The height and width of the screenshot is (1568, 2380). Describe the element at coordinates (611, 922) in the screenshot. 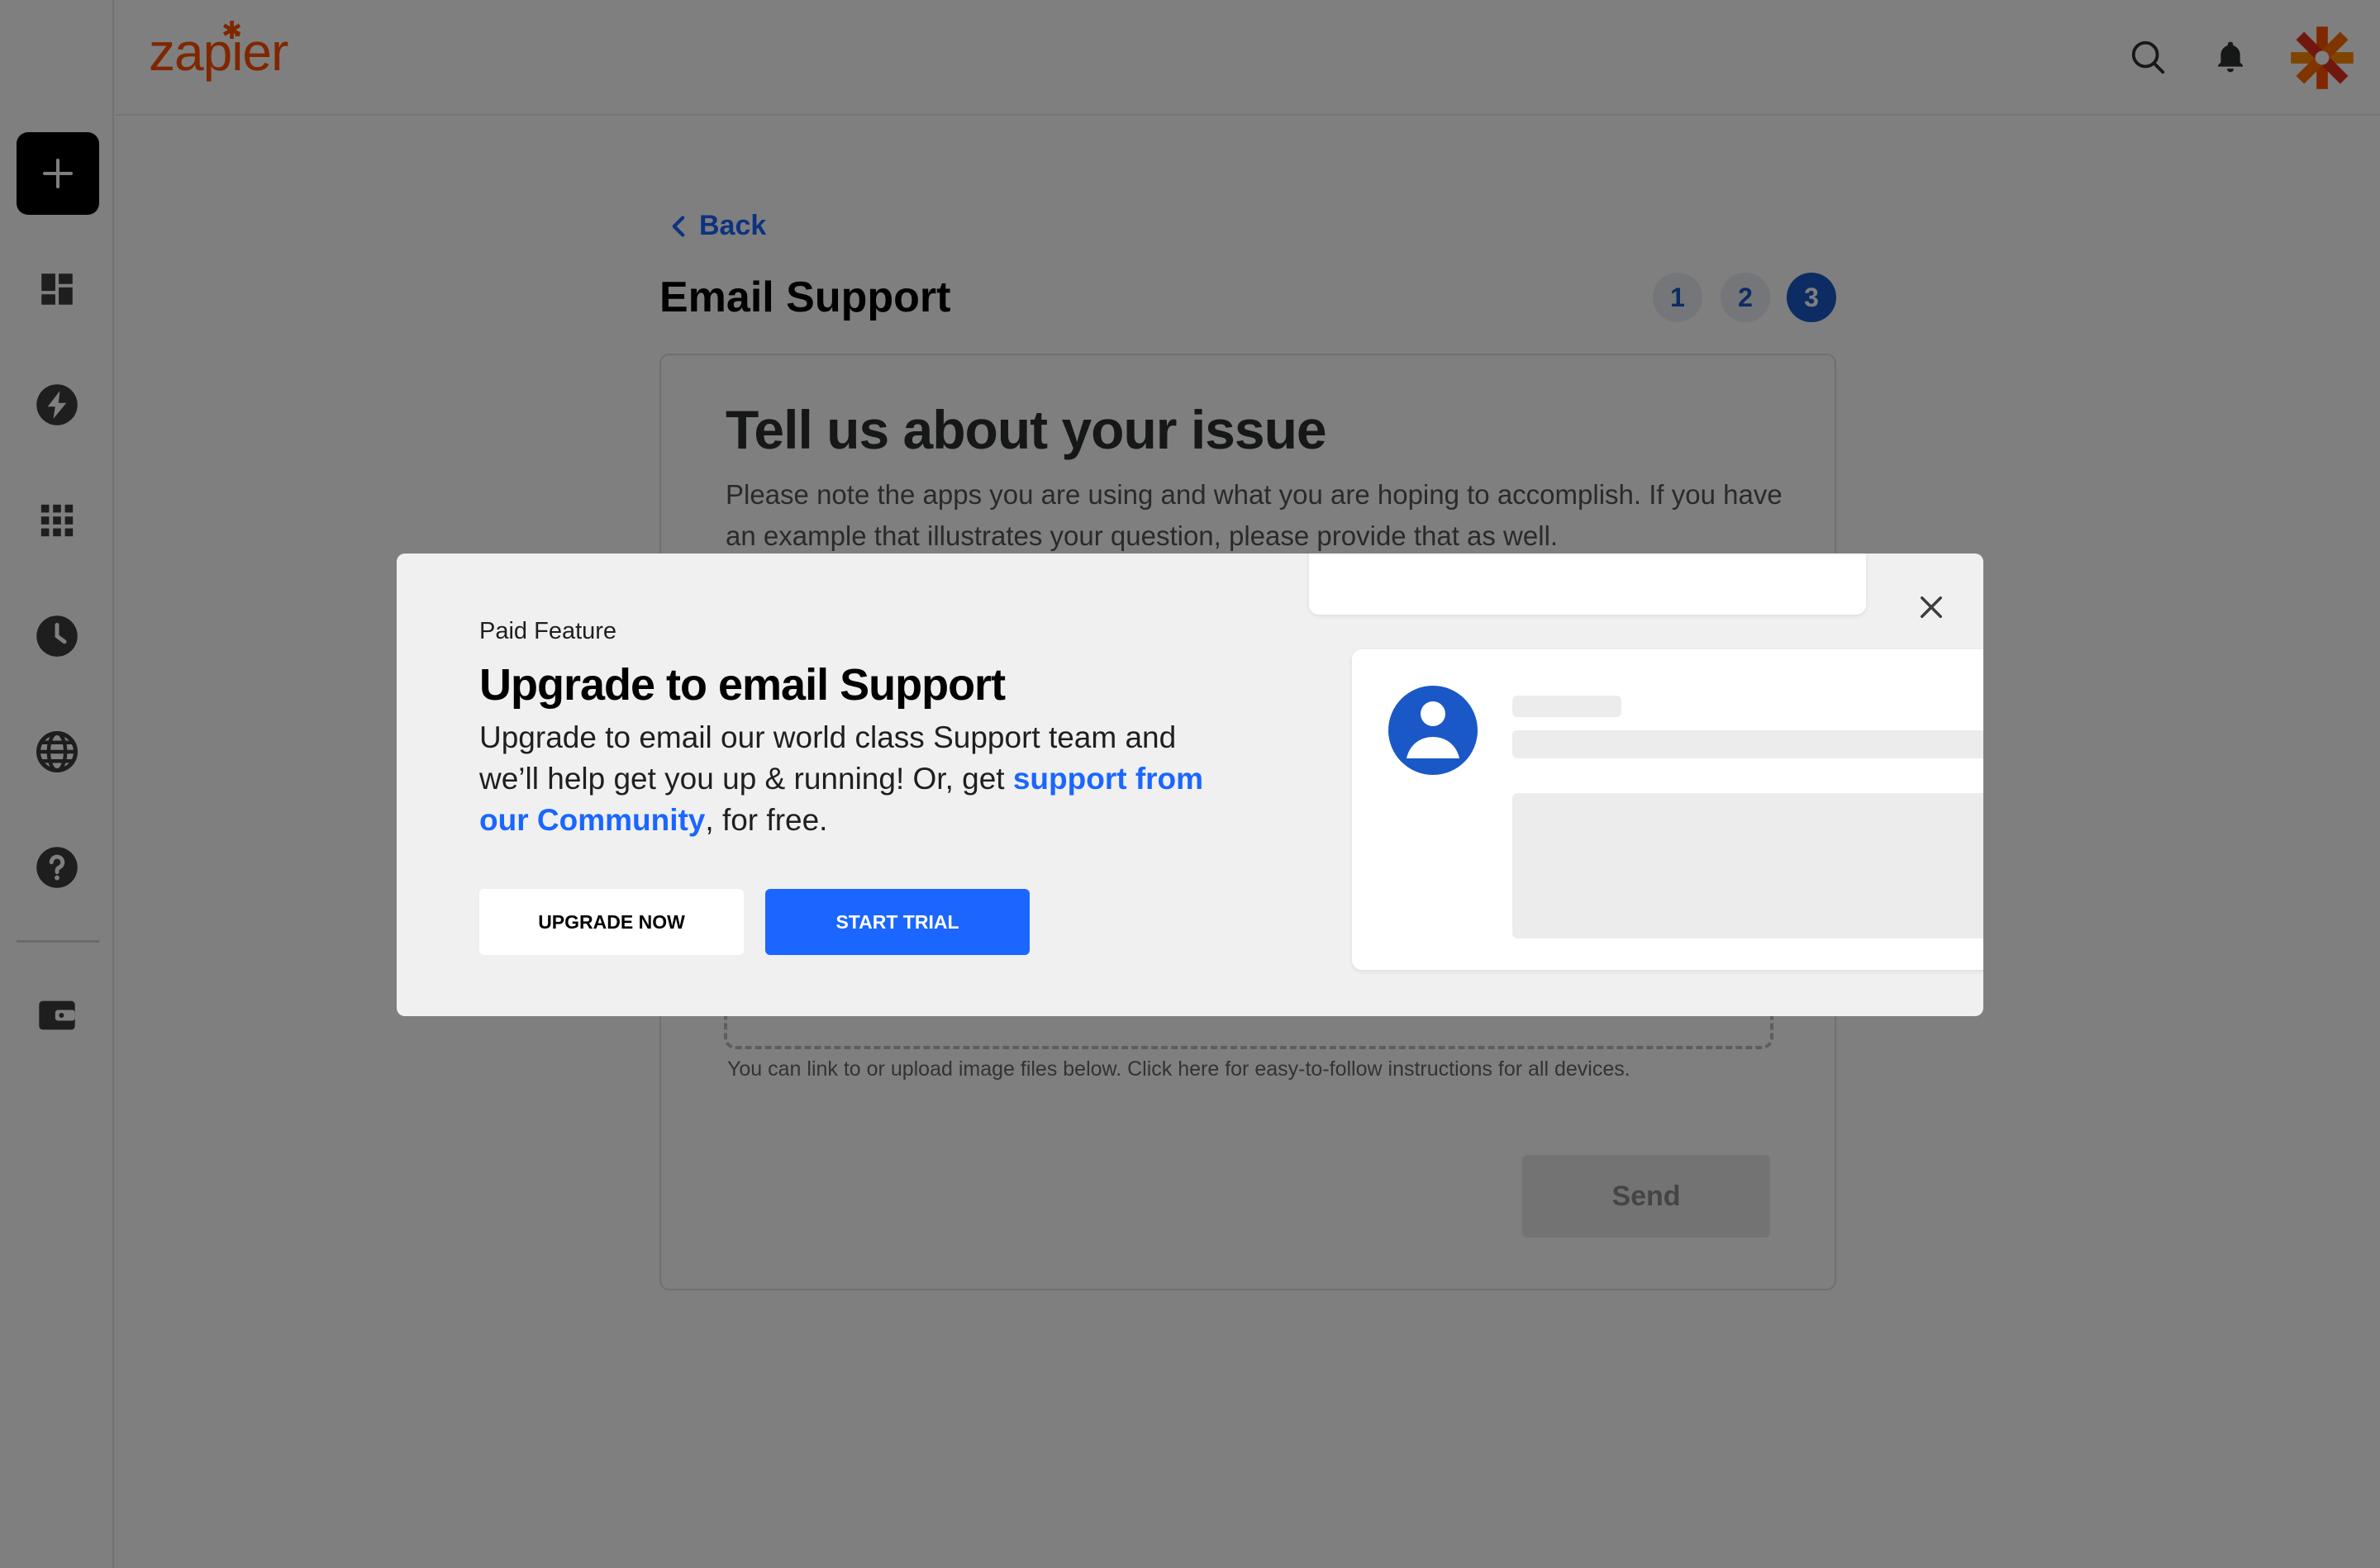

I see `upgrade-now-button: UPGRADE NOW` at that location.